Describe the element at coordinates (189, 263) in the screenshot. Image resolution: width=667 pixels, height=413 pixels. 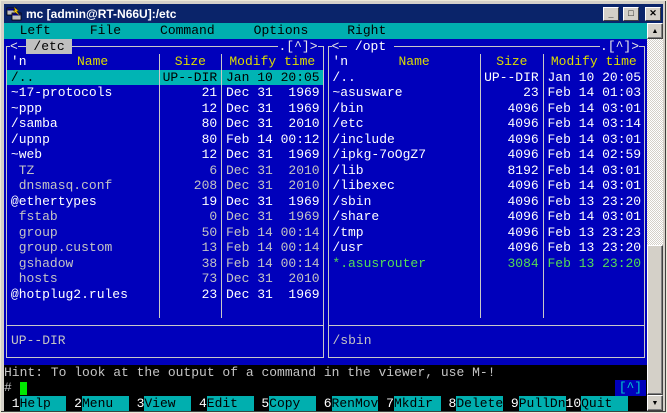
I see `file-size: 38` at that location.